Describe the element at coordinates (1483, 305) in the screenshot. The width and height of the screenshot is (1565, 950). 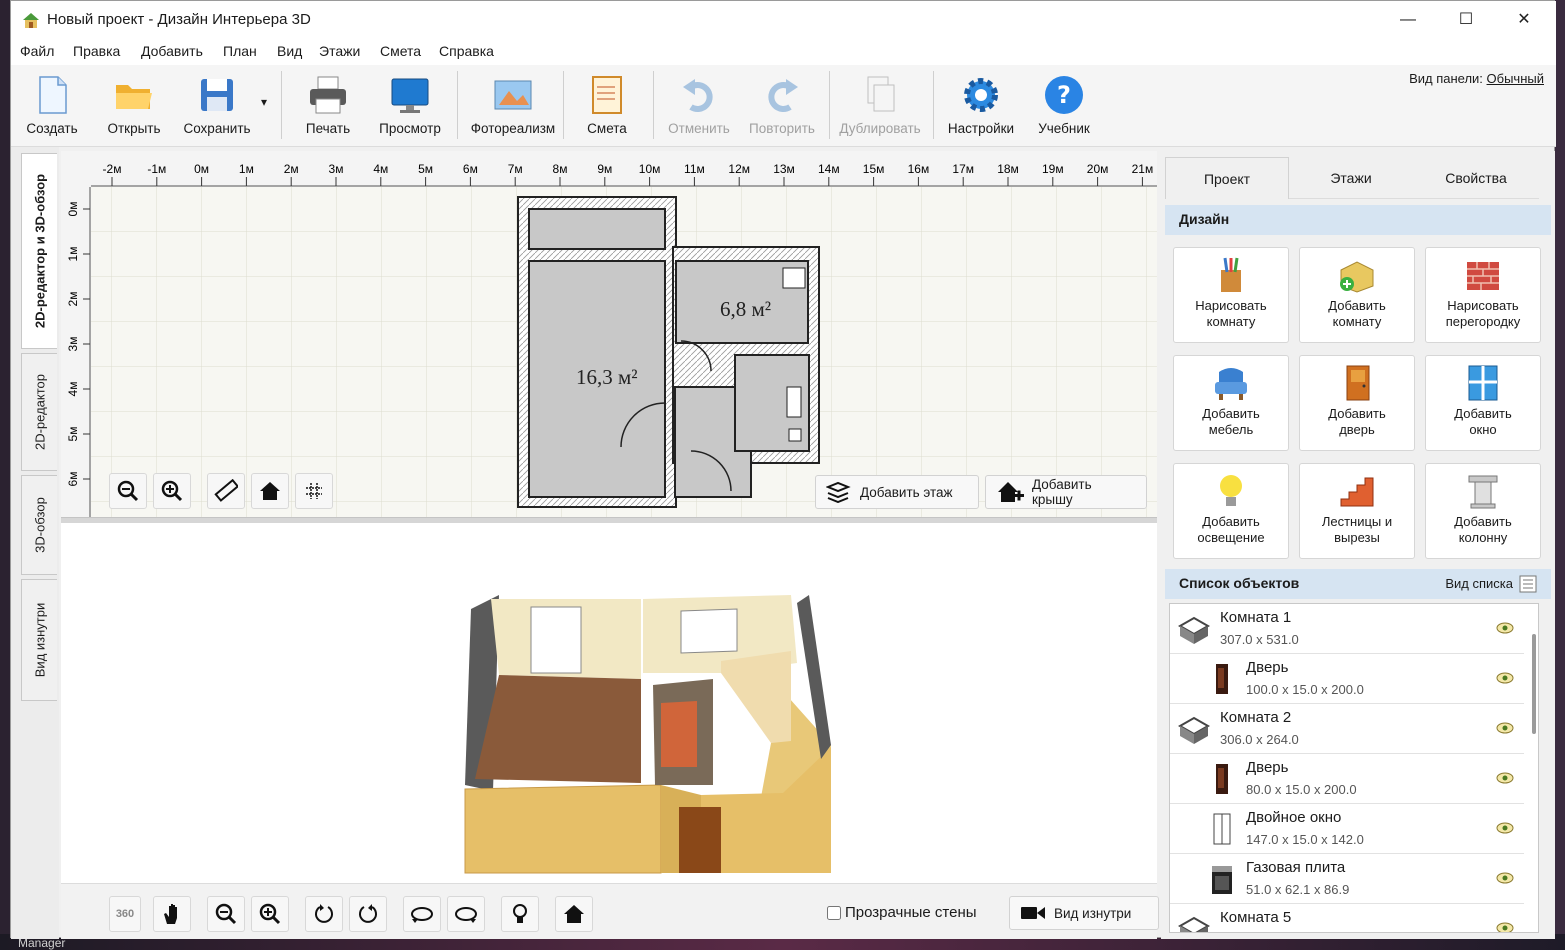
I see `draw-partition-label-1: Нарисовать` at that location.